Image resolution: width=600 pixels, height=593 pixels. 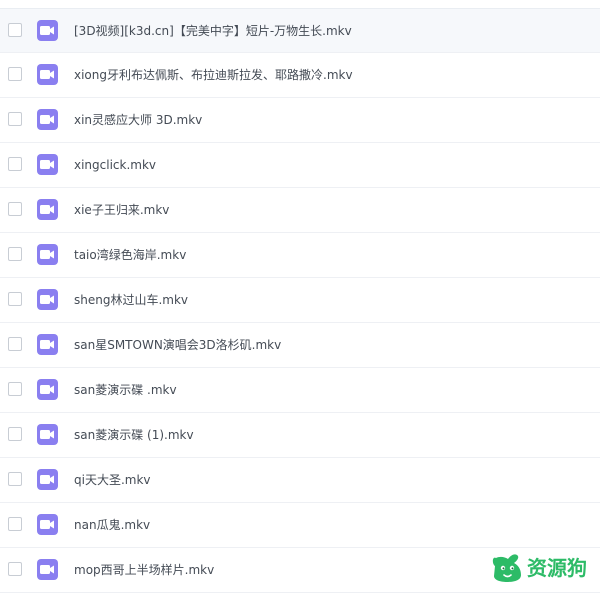 I want to click on file-row: san星SMTOWN演唱会3D洛杉矶.mkv, so click(x=300, y=345).